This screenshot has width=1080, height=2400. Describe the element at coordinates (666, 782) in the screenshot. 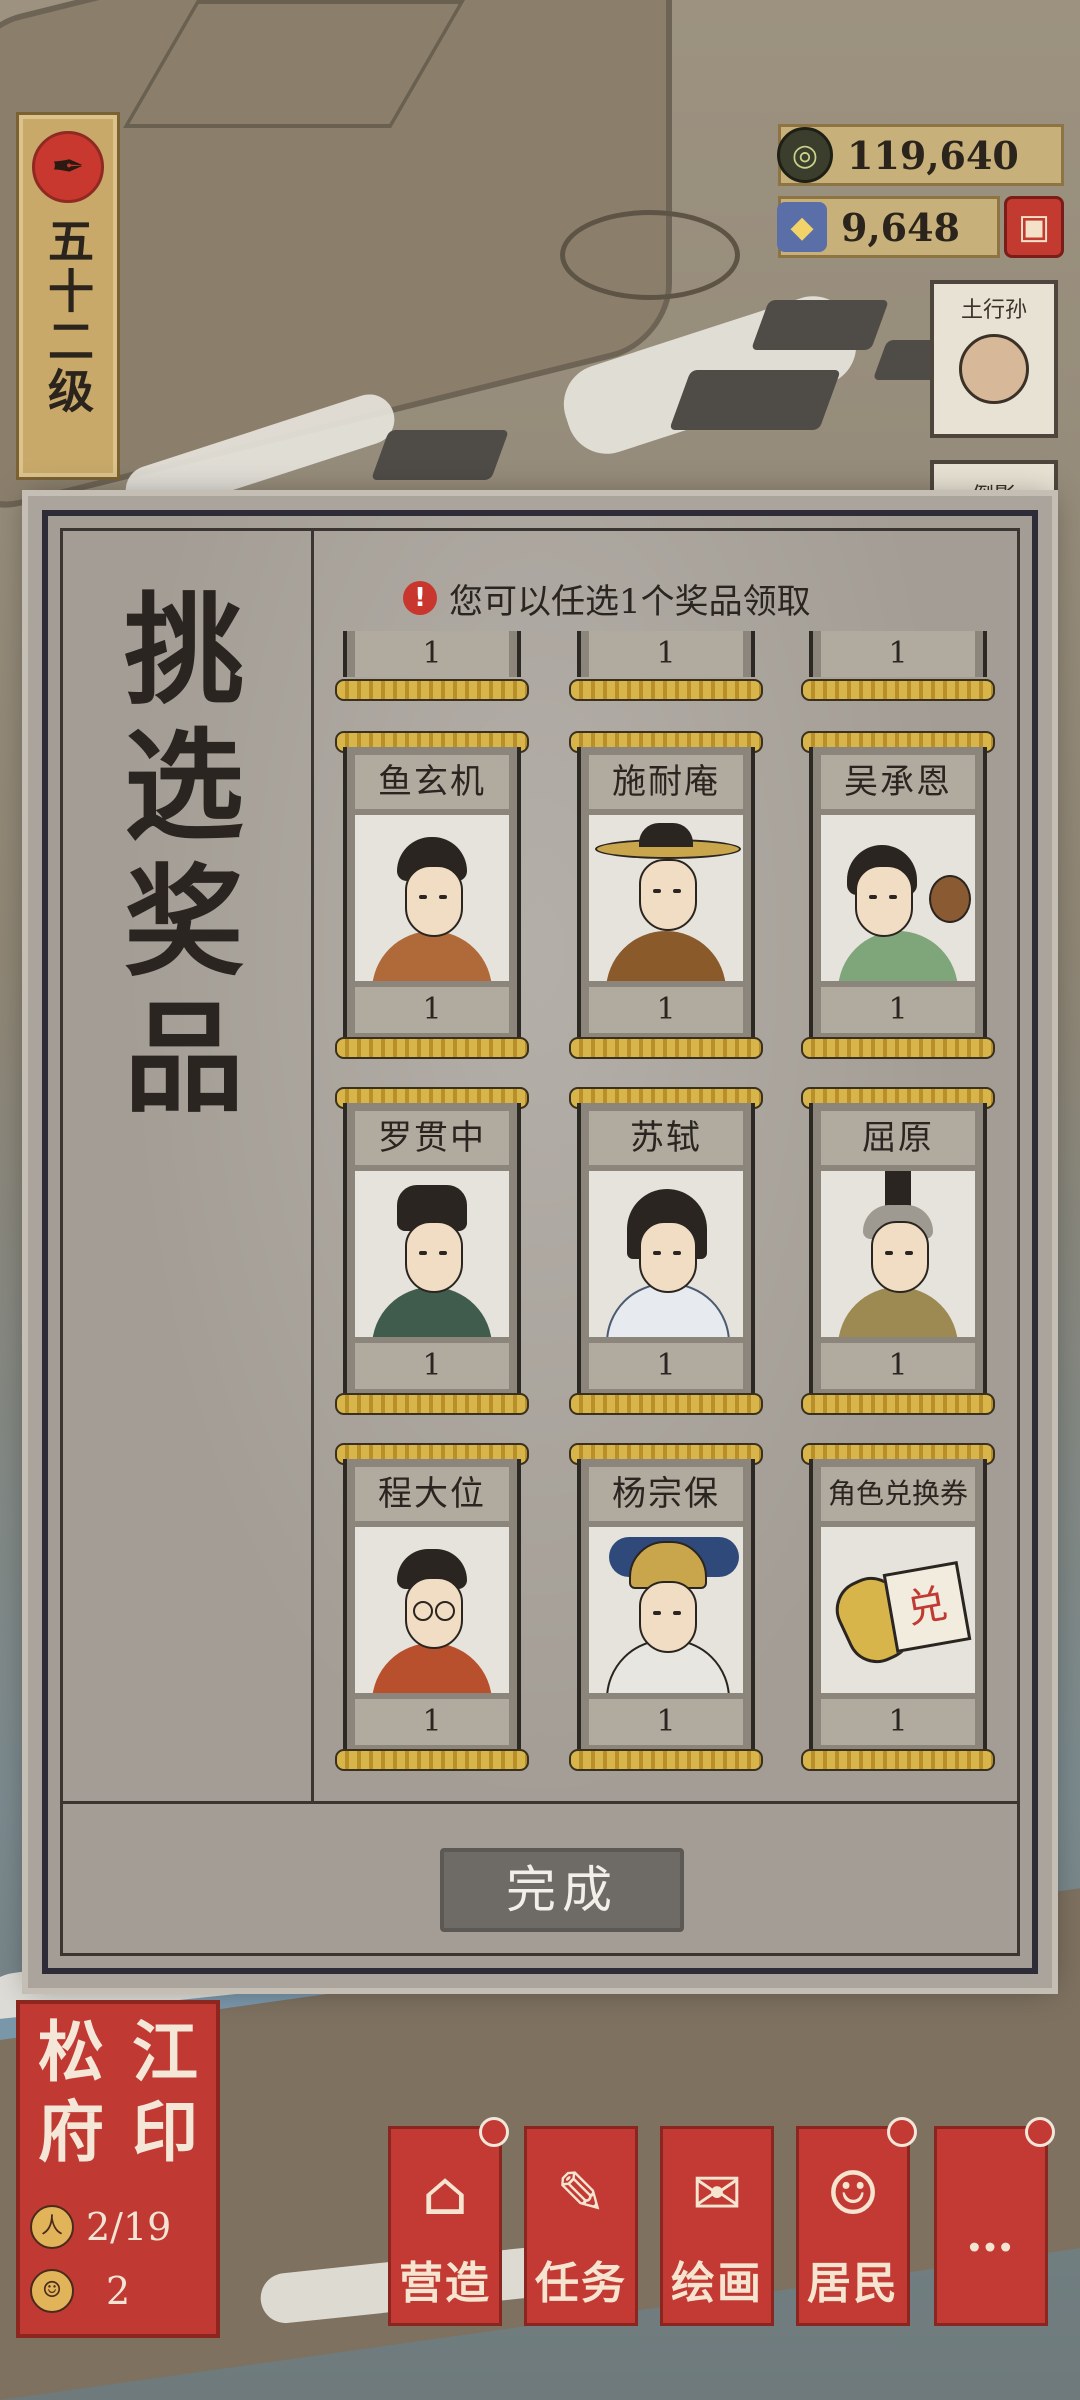

I see `reward-name: 施耐庵` at that location.